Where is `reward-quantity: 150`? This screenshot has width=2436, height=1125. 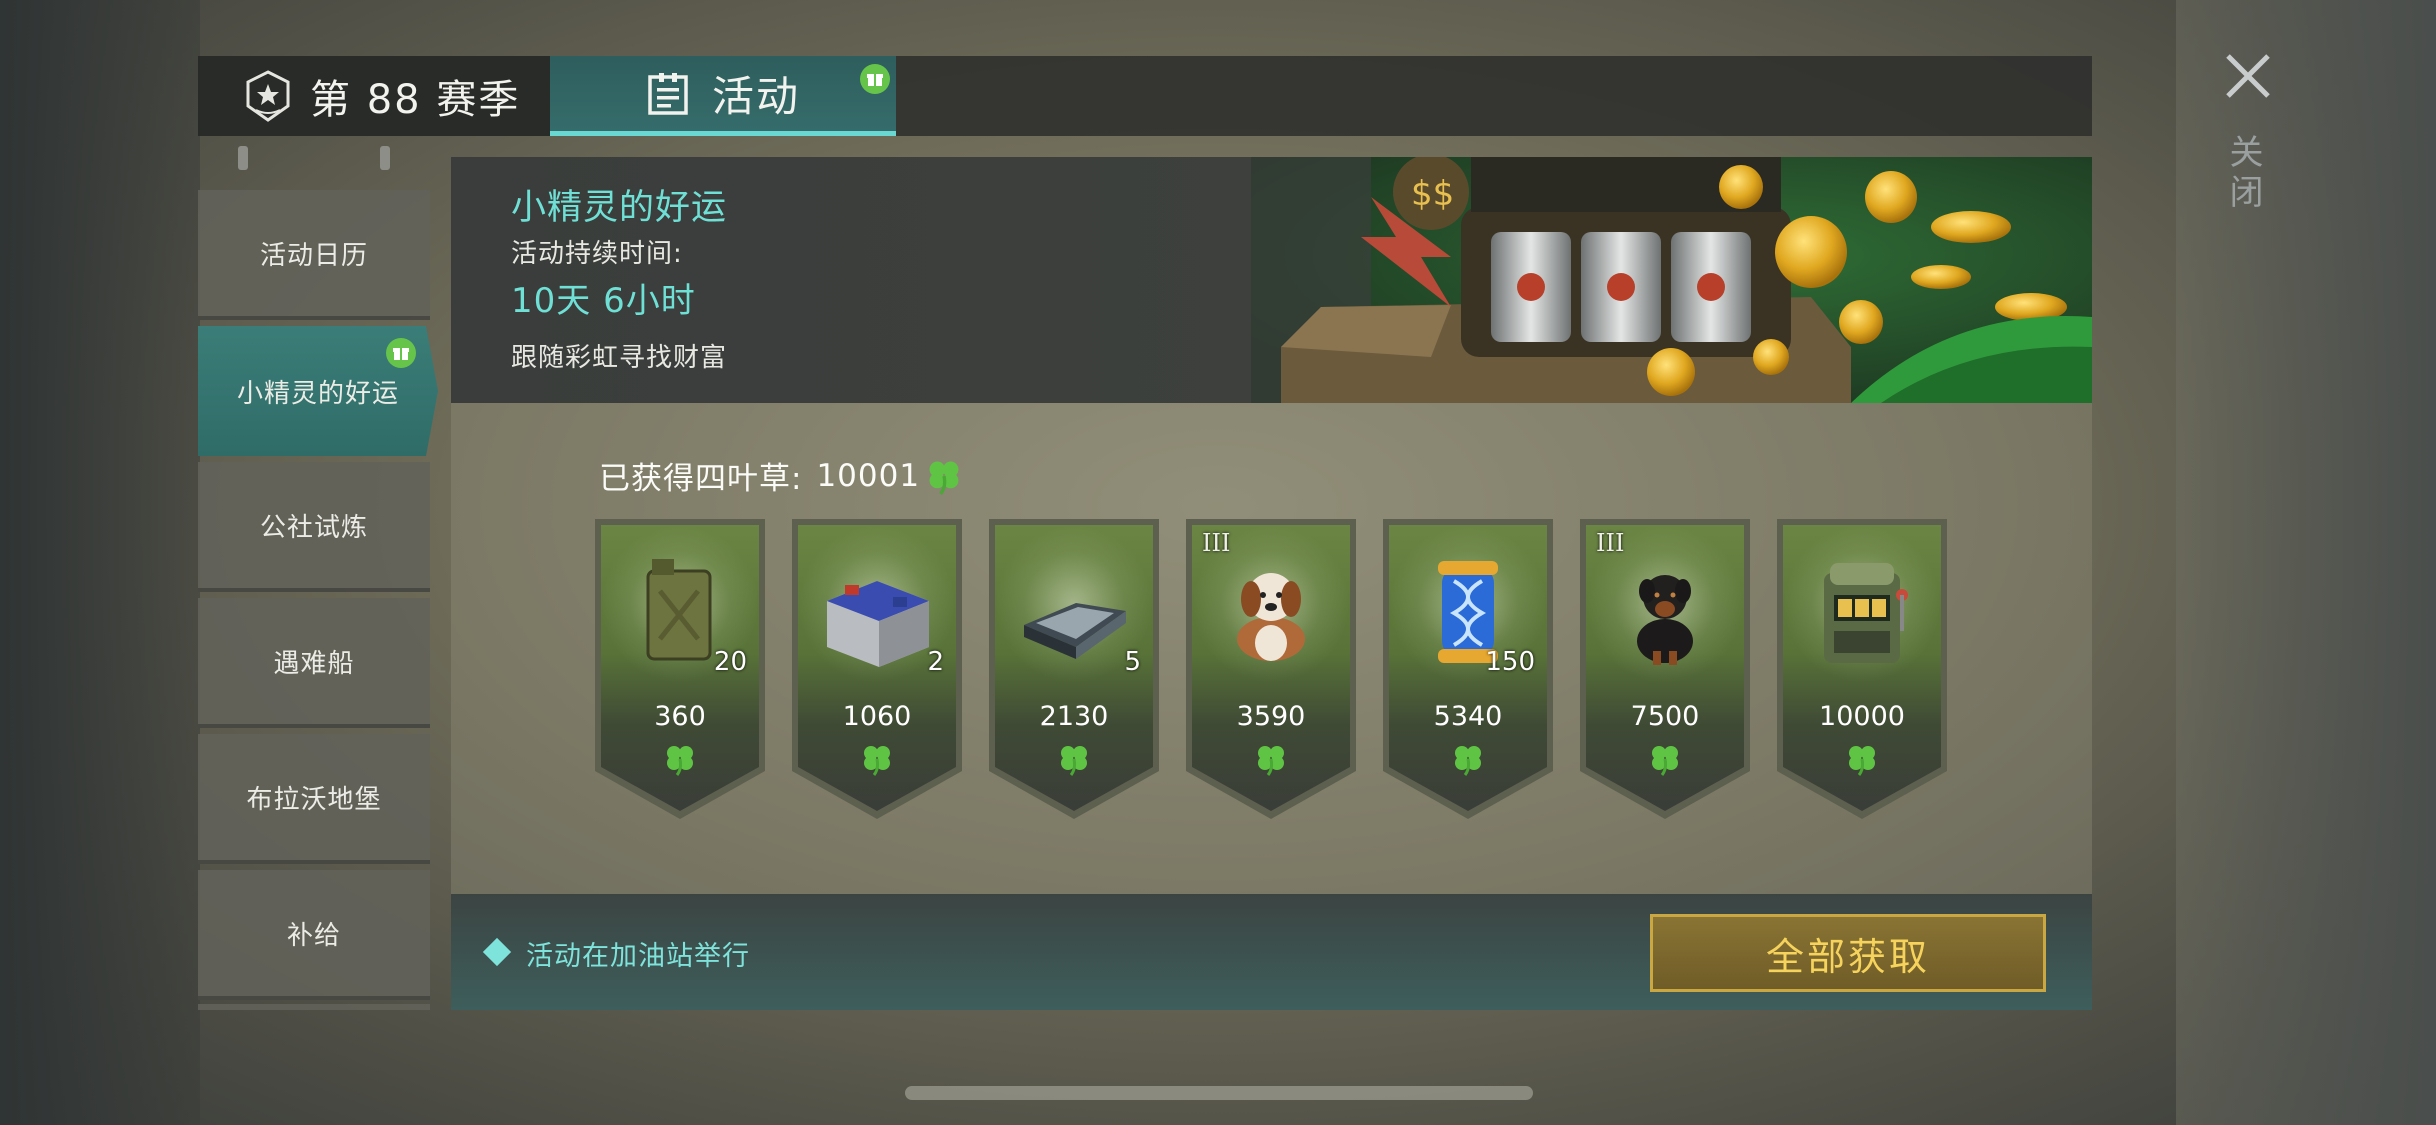 reward-quantity: 150 is located at coordinates (1510, 662).